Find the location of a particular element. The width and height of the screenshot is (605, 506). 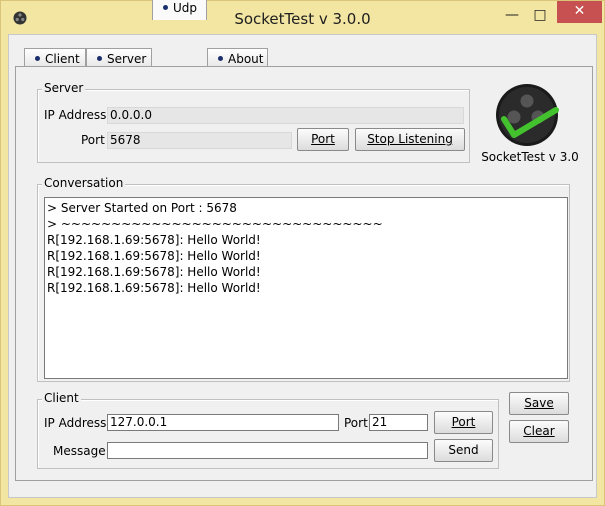

client-port-button-label: Port is located at coordinates (463, 422).